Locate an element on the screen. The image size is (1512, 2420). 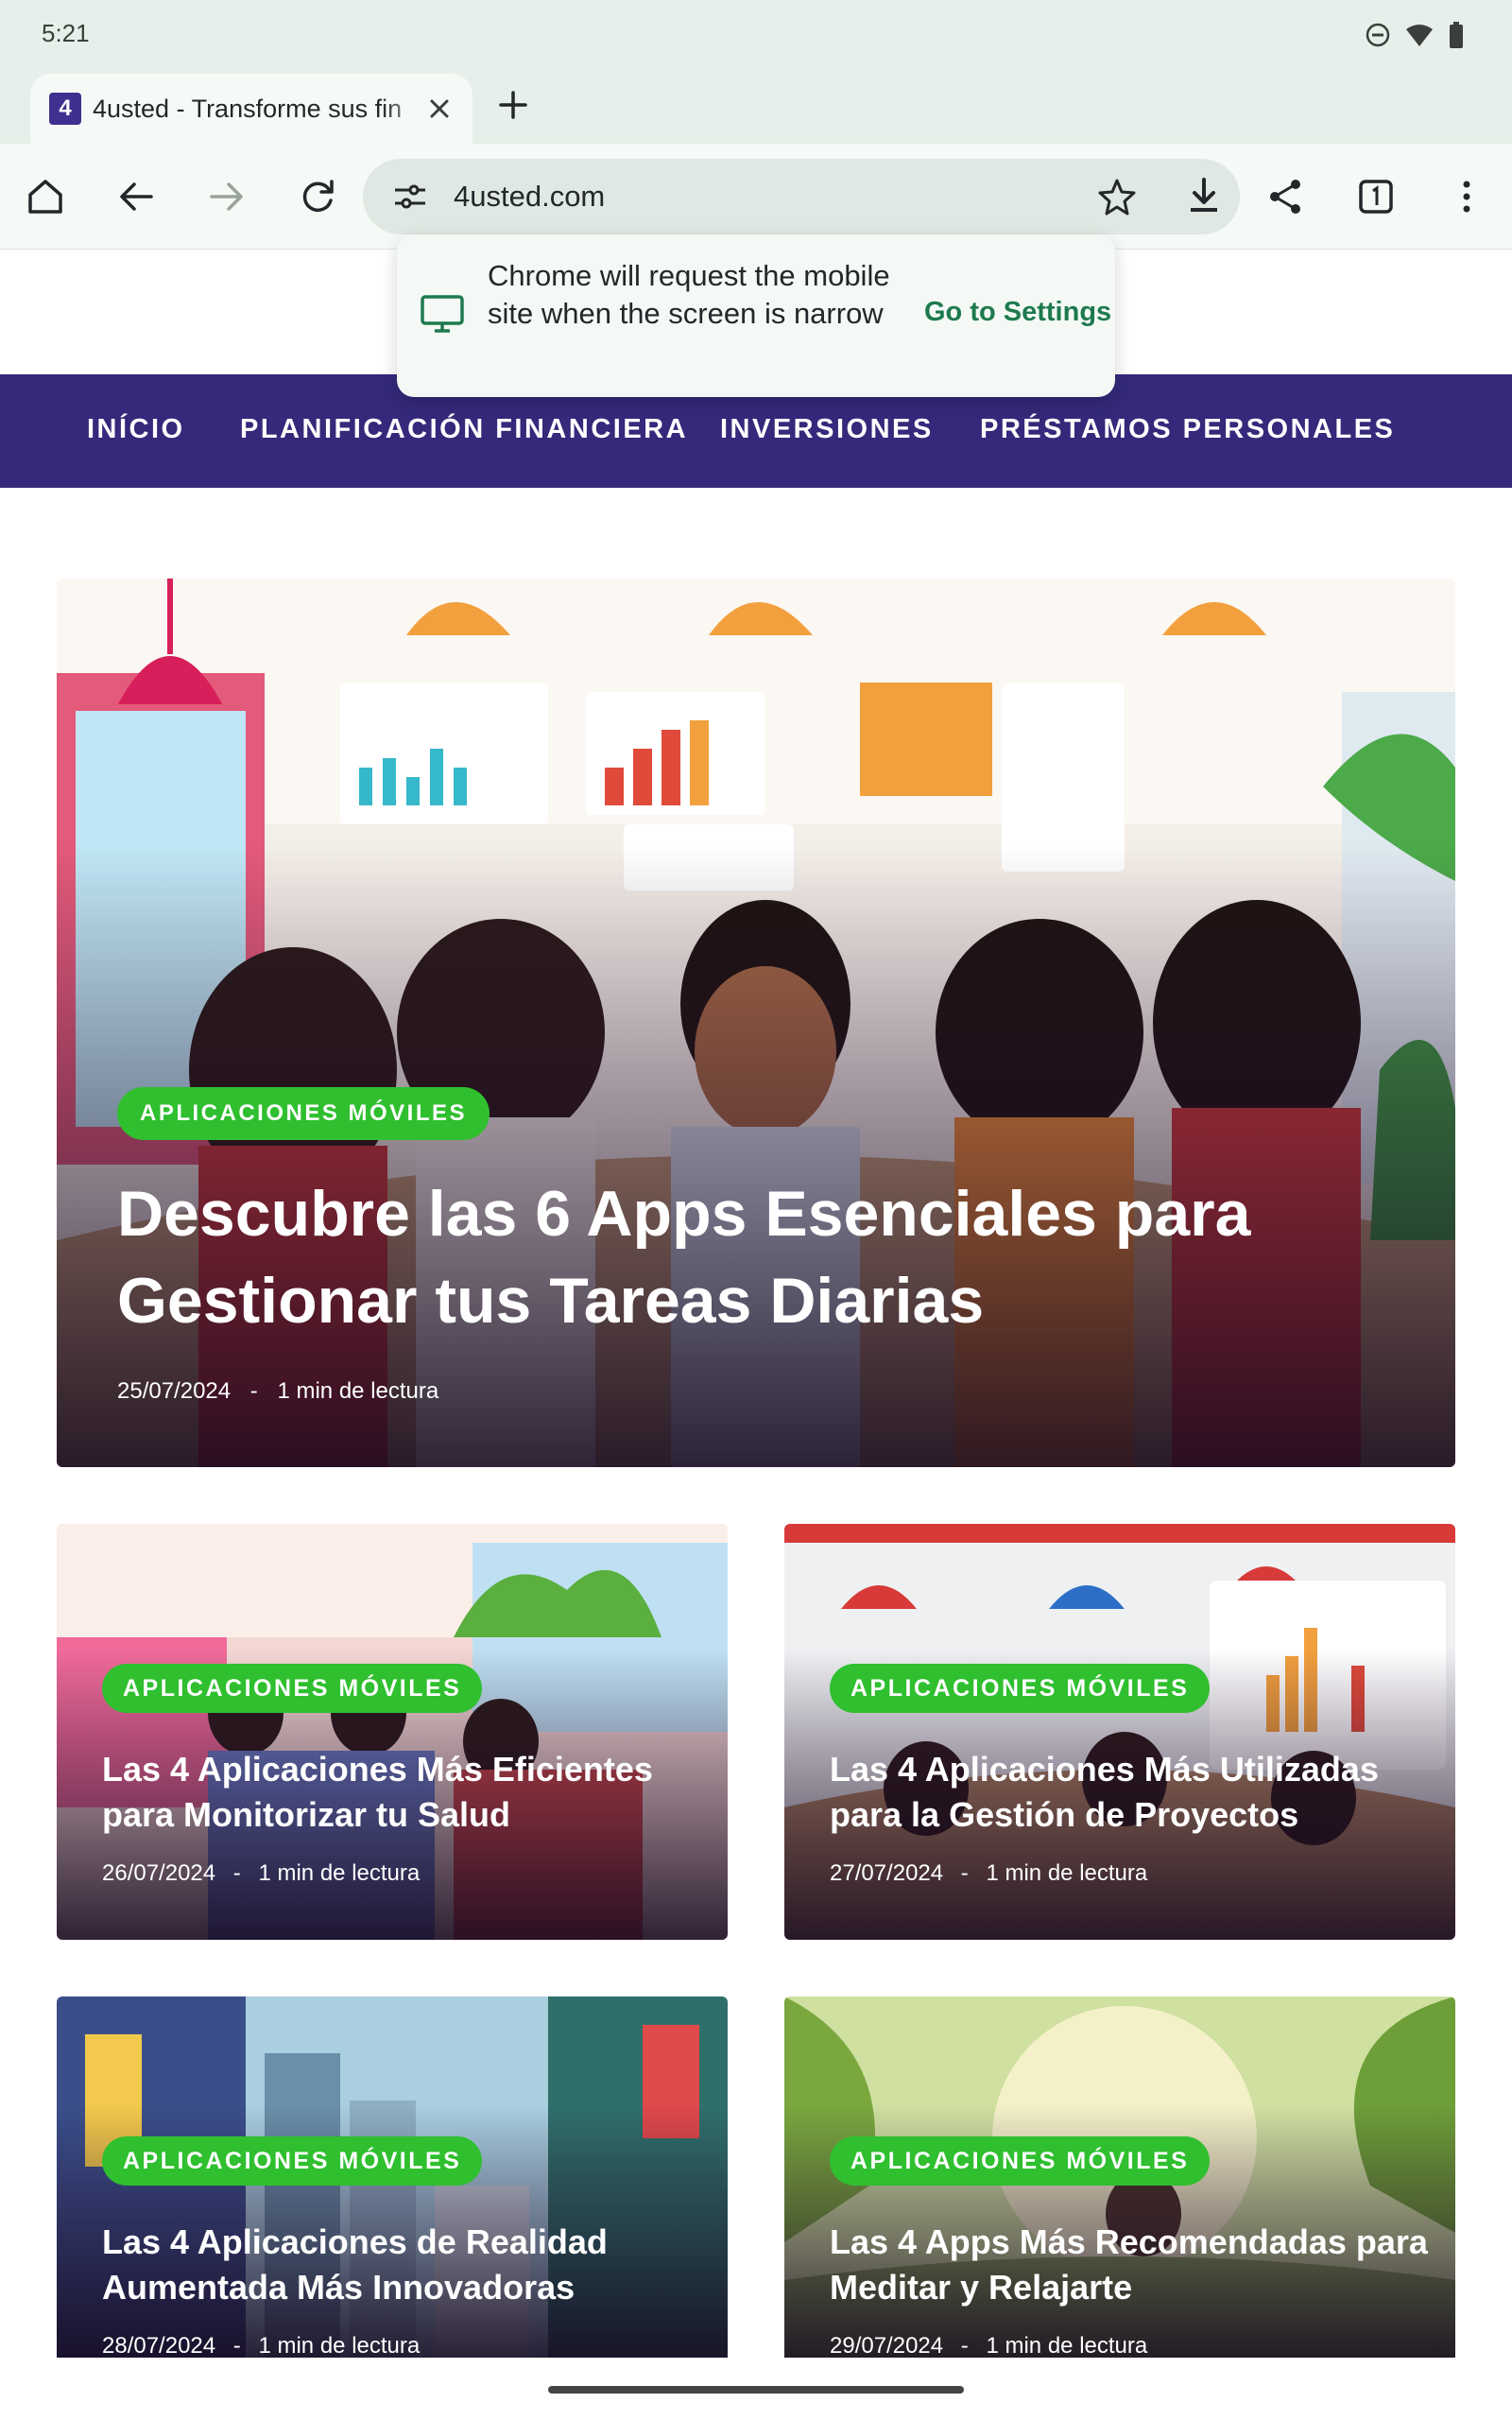
bookmark-star-icon is located at coordinates (1117, 196).